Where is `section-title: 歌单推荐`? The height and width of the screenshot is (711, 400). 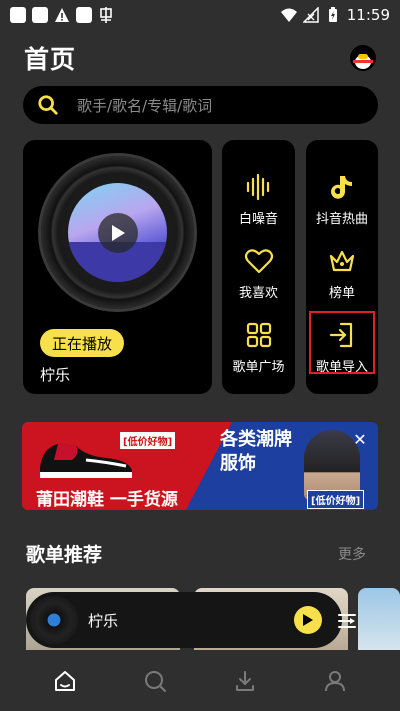
section-title: 歌单推荐 is located at coordinates (64, 555).